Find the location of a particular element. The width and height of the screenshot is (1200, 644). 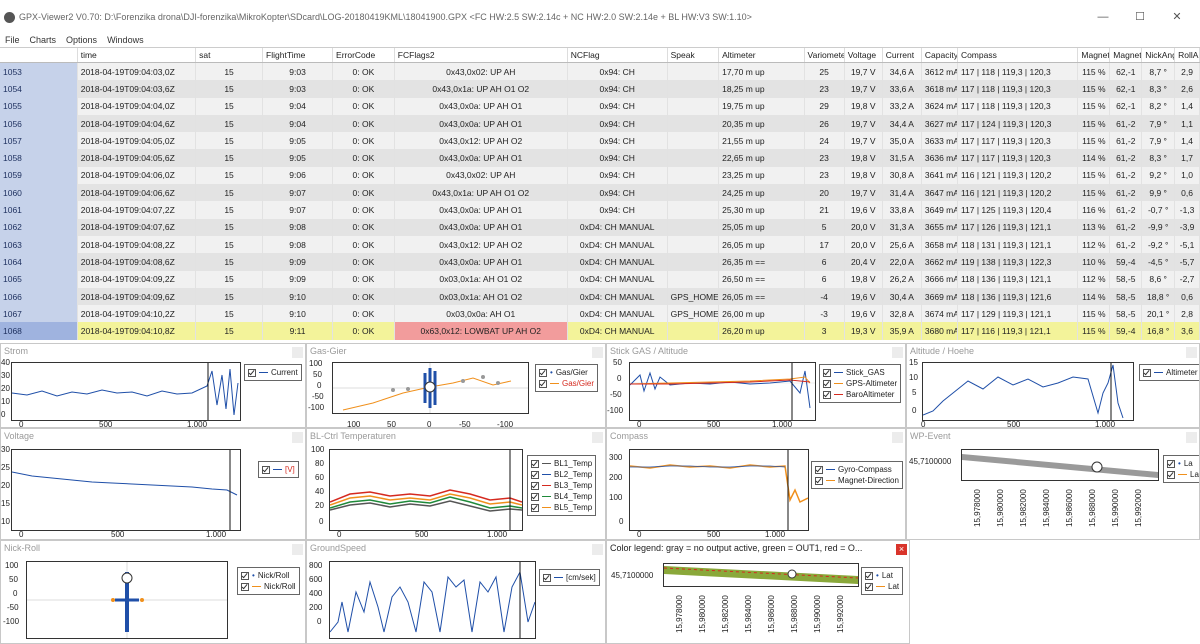

table-cell: 2018-04-19T09:04:06,6Z is located at coordinates (137, 193).